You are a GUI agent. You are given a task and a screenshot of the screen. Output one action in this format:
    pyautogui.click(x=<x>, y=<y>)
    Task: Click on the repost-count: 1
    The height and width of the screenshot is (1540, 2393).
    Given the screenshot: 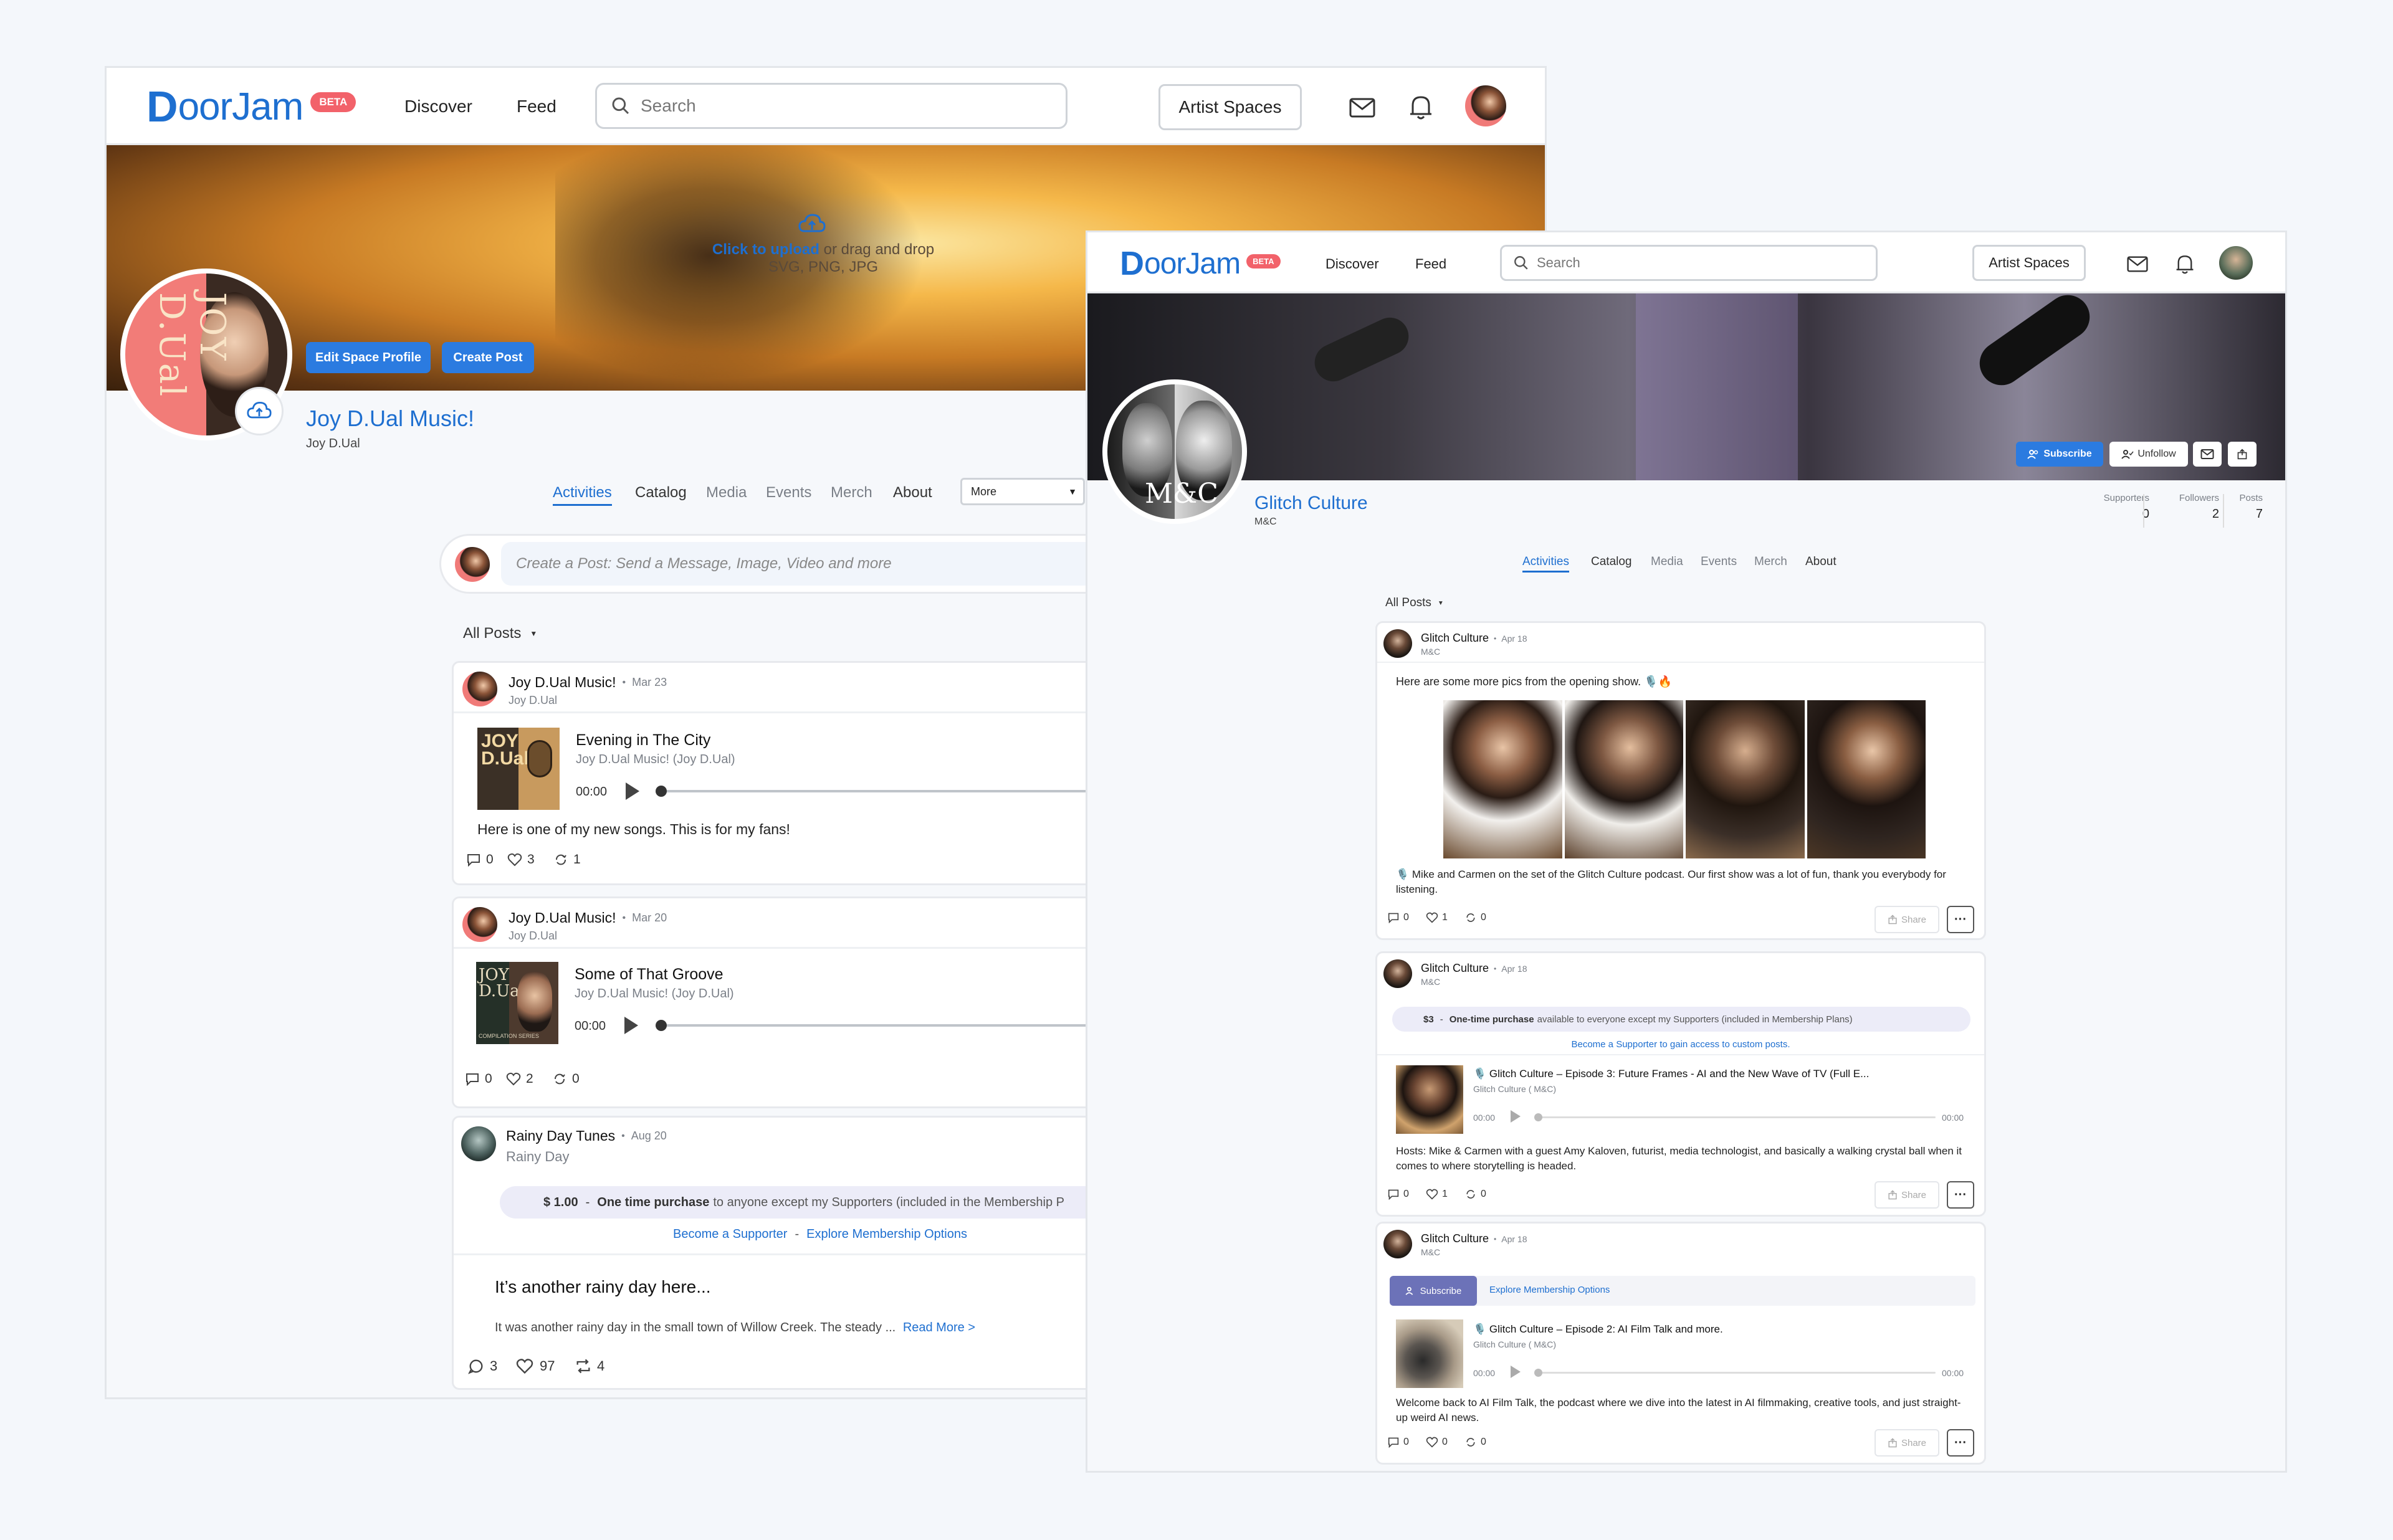 What is the action you would take?
    pyautogui.click(x=567, y=860)
    